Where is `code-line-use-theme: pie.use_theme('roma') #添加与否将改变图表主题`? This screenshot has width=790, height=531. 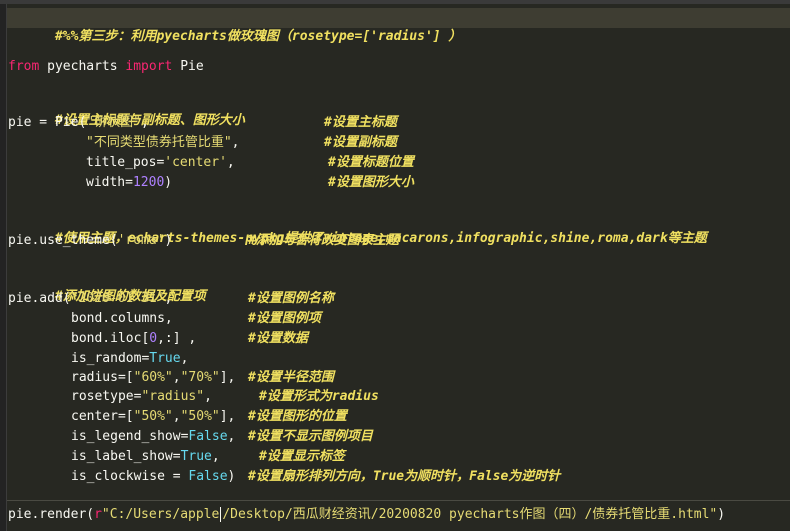
code-line-use-theme: pie.use_theme('roma') #添加与否将改变图表主题 is located at coordinates (203, 241).